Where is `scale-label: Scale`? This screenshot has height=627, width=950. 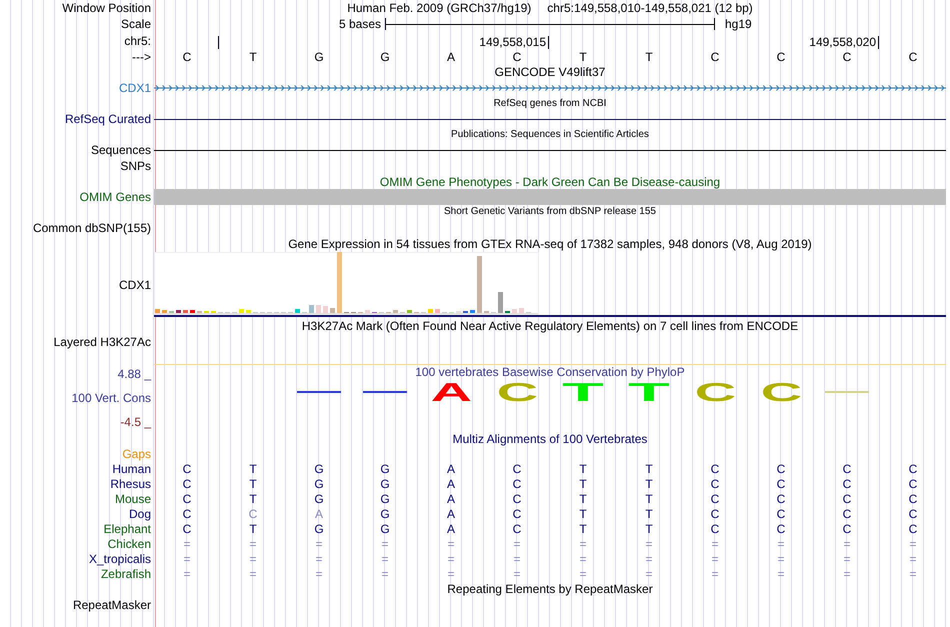 scale-label: Scale is located at coordinates (135, 24).